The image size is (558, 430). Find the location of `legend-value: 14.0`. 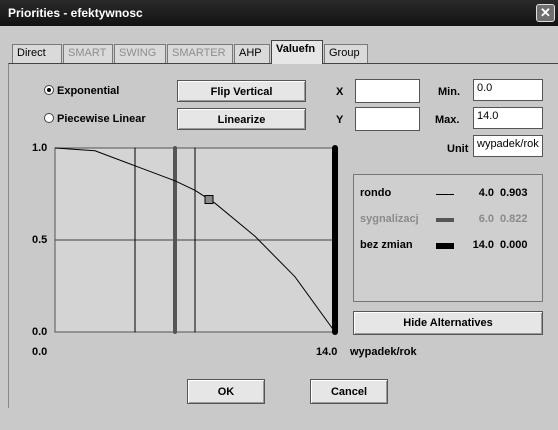

legend-value: 14.0 is located at coordinates (483, 245).